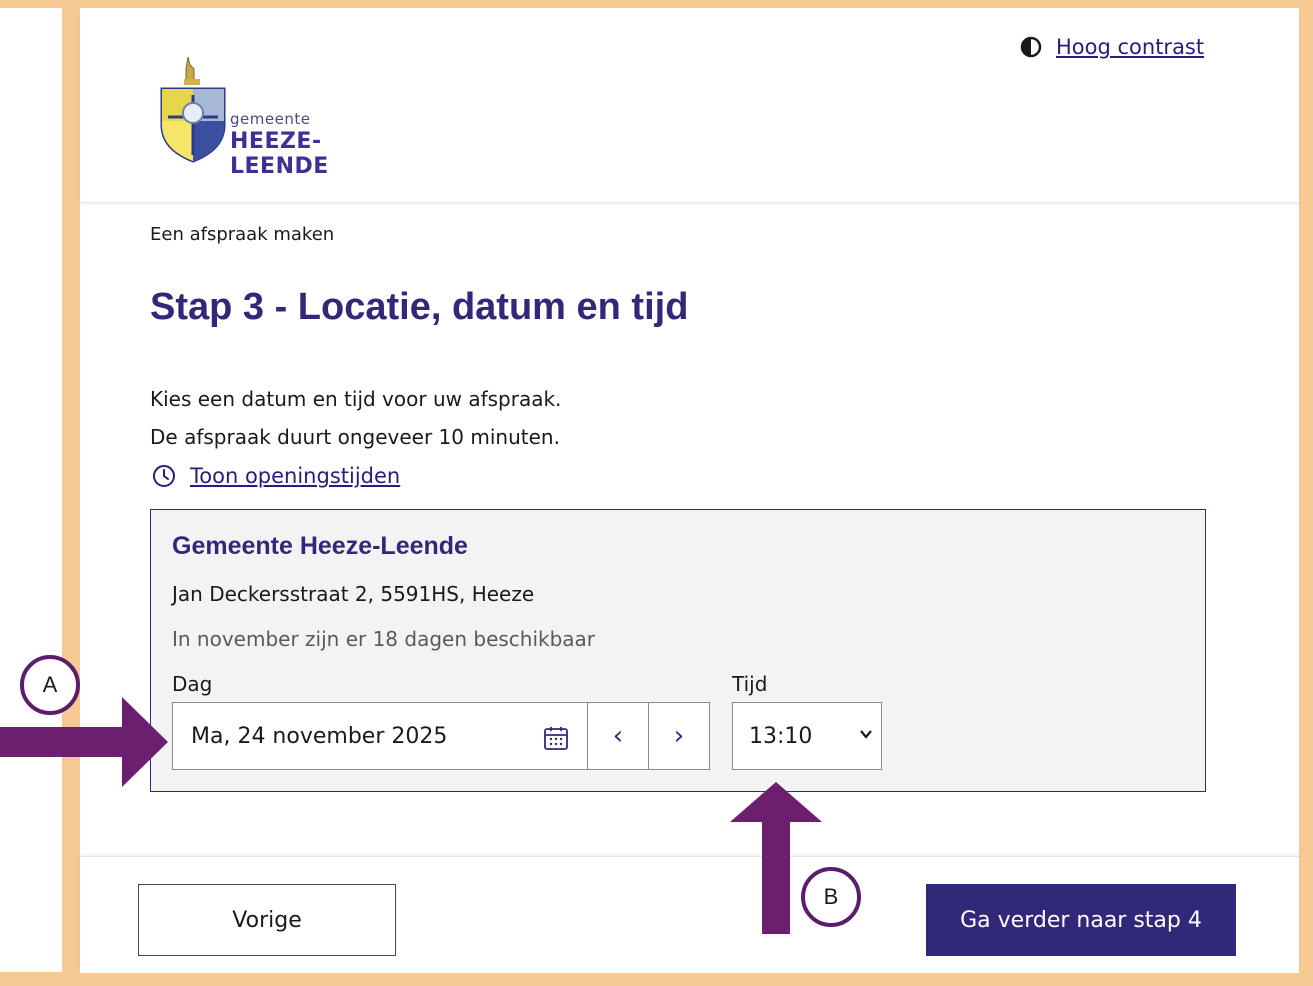  I want to click on annotation-b-badge: B, so click(831, 897).